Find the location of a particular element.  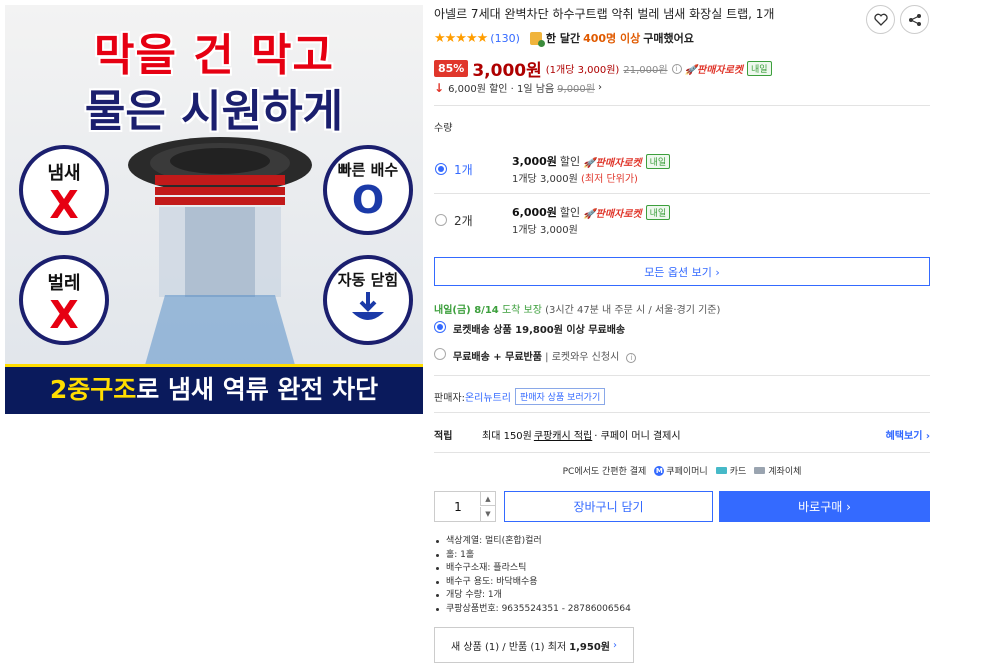

shipping-free-sub: | 로켓와우 신청시 is located at coordinates (582, 357).